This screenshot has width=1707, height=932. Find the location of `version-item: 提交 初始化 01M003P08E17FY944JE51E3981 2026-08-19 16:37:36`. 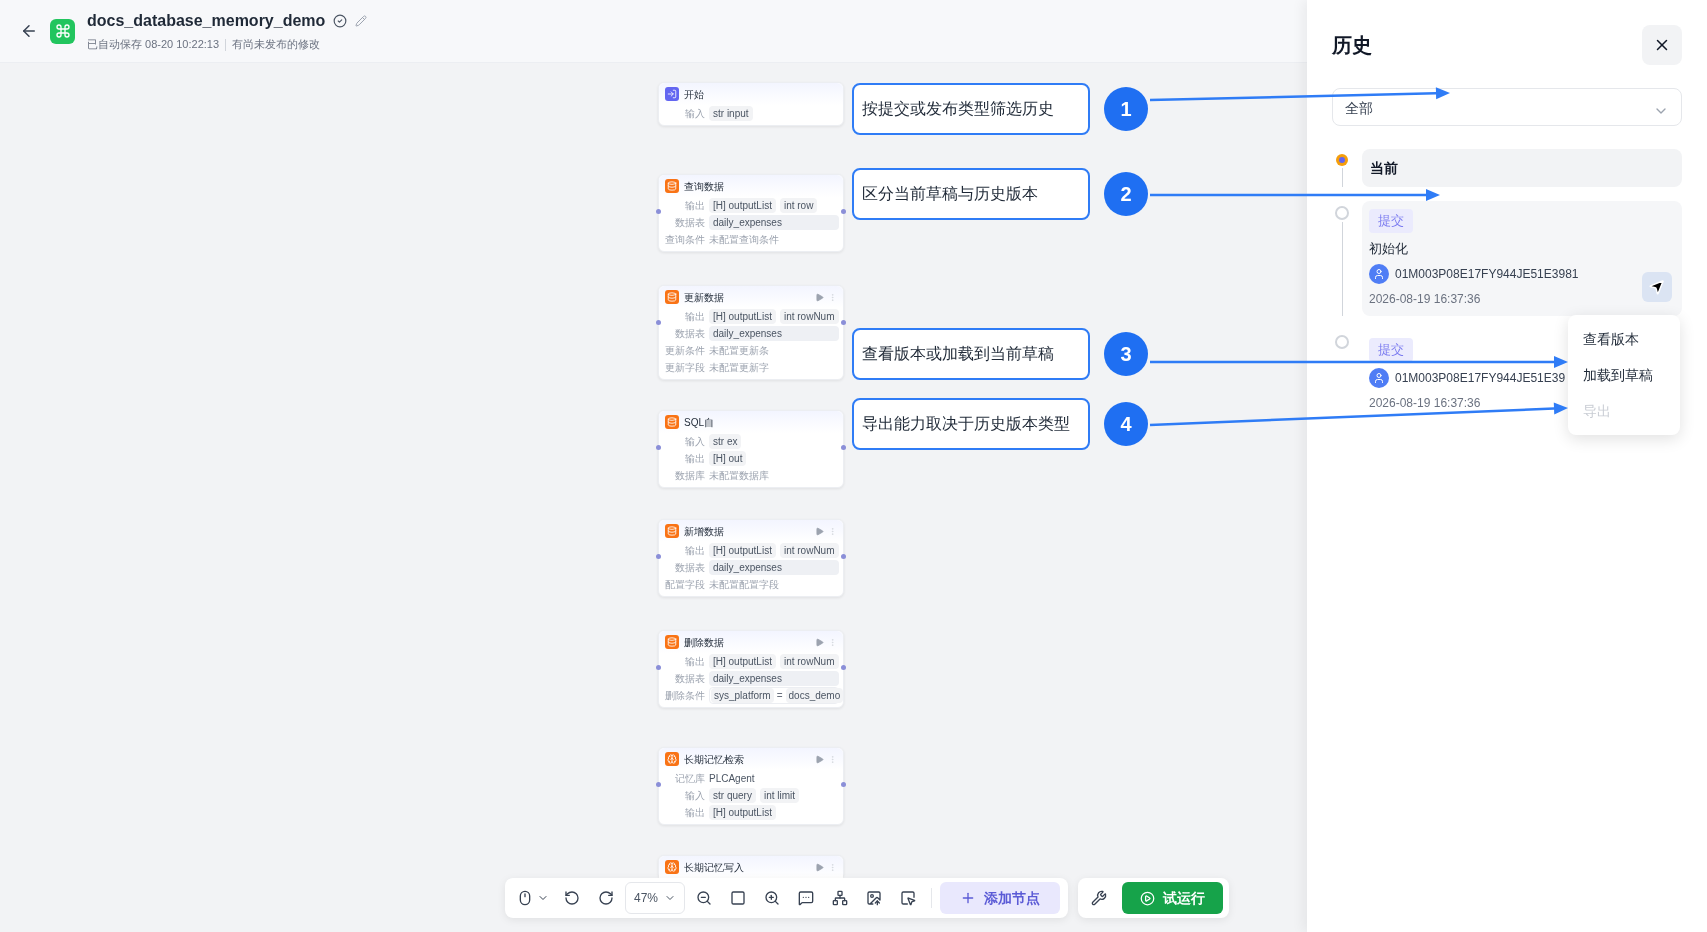

version-item: 提交 初始化 01M003P08E17FY944JE51E3981 2026-08-19 16:37:36 is located at coordinates (1522, 258).